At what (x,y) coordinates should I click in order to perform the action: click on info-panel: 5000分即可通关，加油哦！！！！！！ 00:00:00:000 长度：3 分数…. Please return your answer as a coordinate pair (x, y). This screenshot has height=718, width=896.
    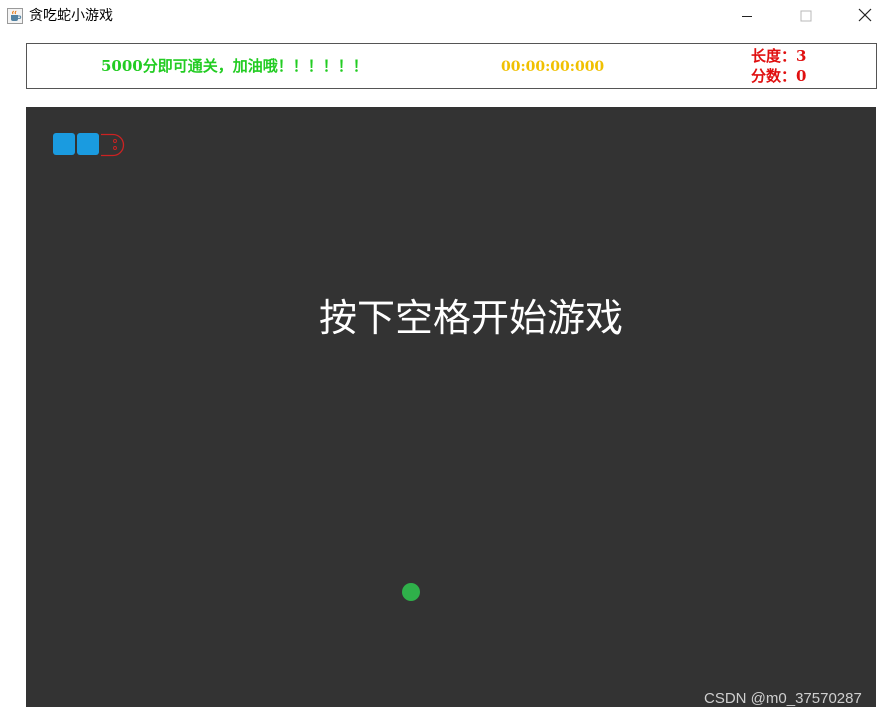
    Looking at the image, I should click on (451, 66).